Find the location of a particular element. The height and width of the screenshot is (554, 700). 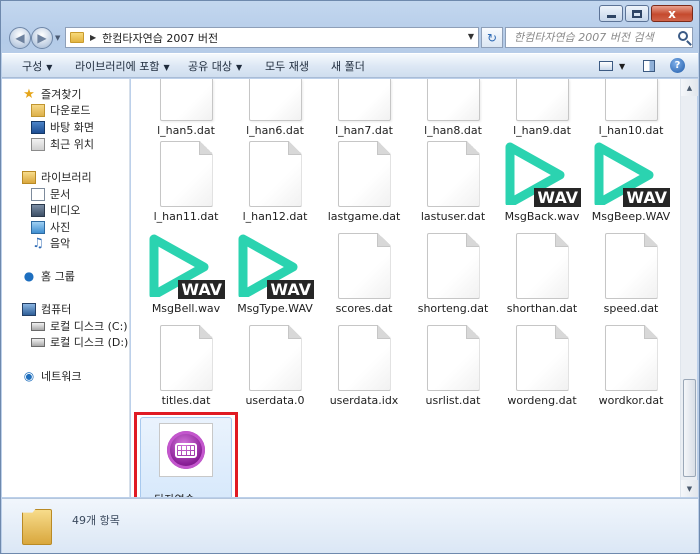

help-button: ? is located at coordinates (677, 65).